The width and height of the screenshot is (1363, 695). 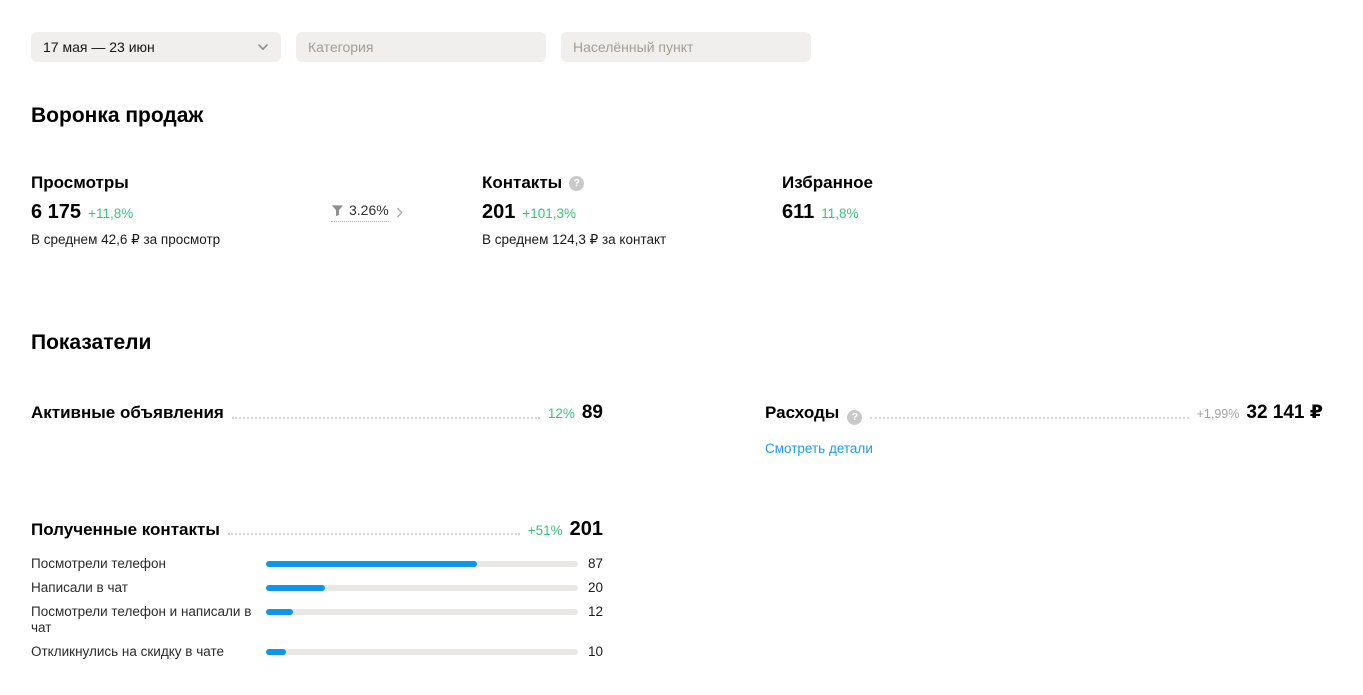 I want to click on expenses-delta: +1,99%, so click(x=1218, y=414).